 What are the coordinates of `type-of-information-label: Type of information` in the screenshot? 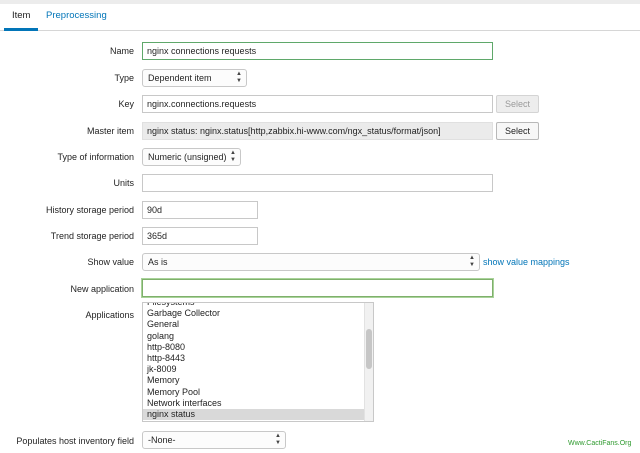 It's located at (95, 157).